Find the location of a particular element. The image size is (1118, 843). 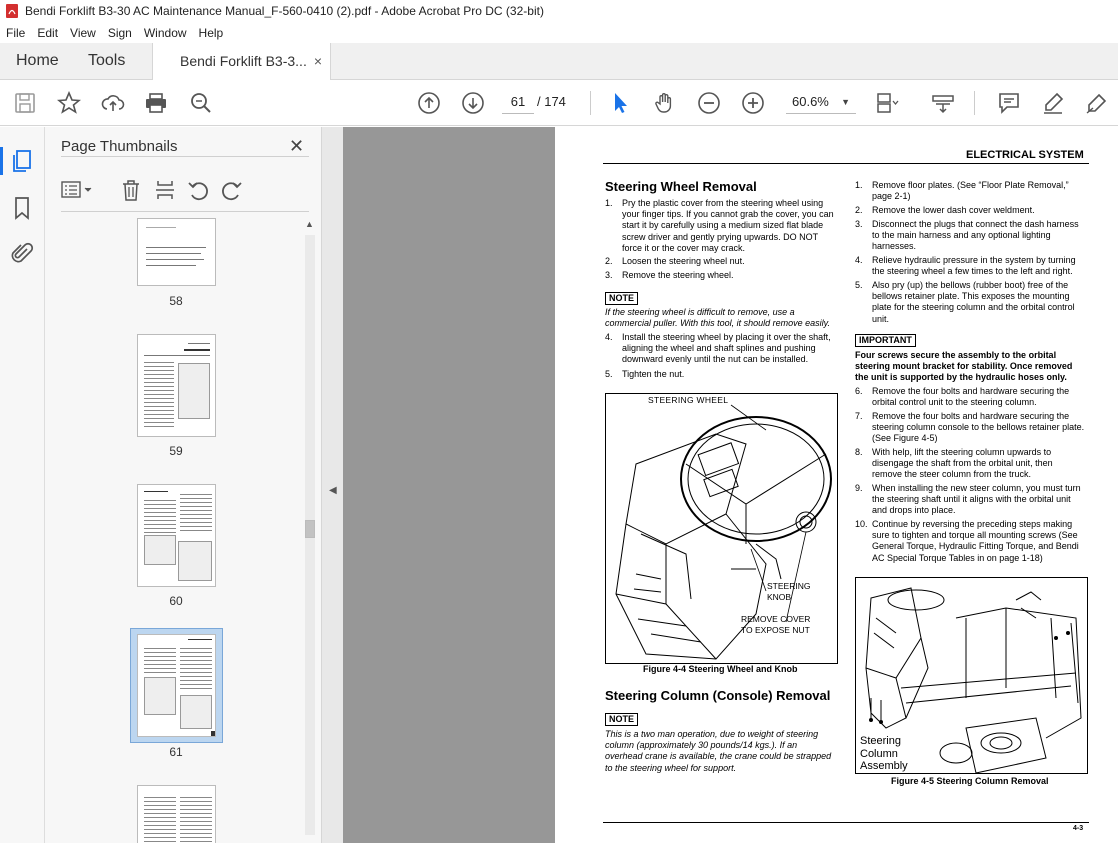

next-page-icon is located at coordinates (473, 103).